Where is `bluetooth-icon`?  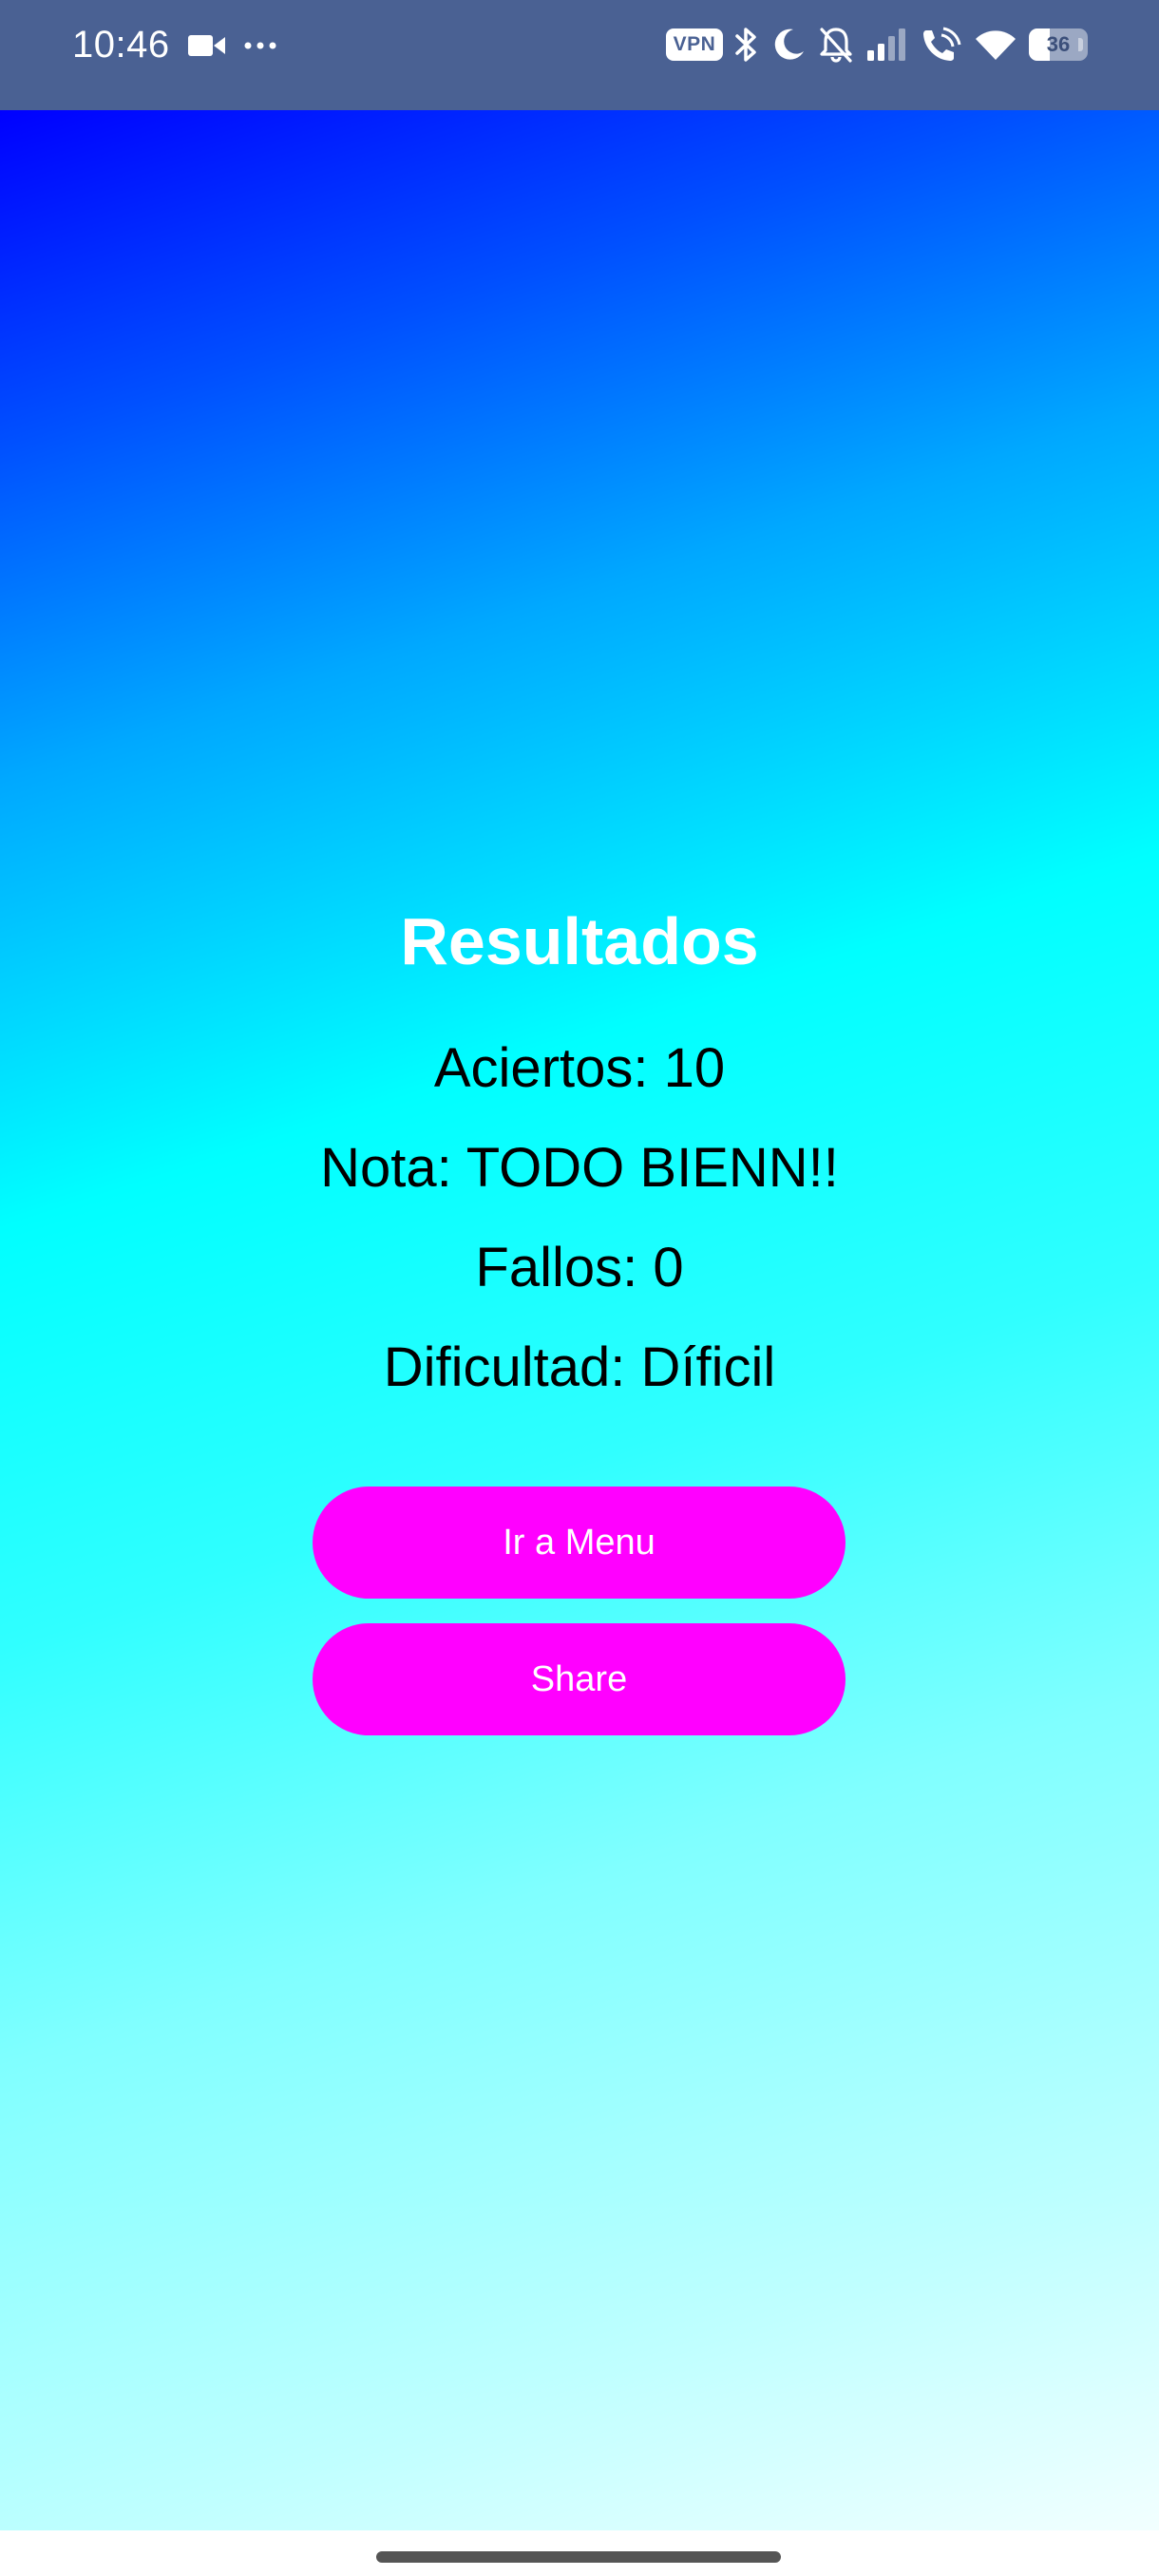 bluetooth-icon is located at coordinates (746, 45).